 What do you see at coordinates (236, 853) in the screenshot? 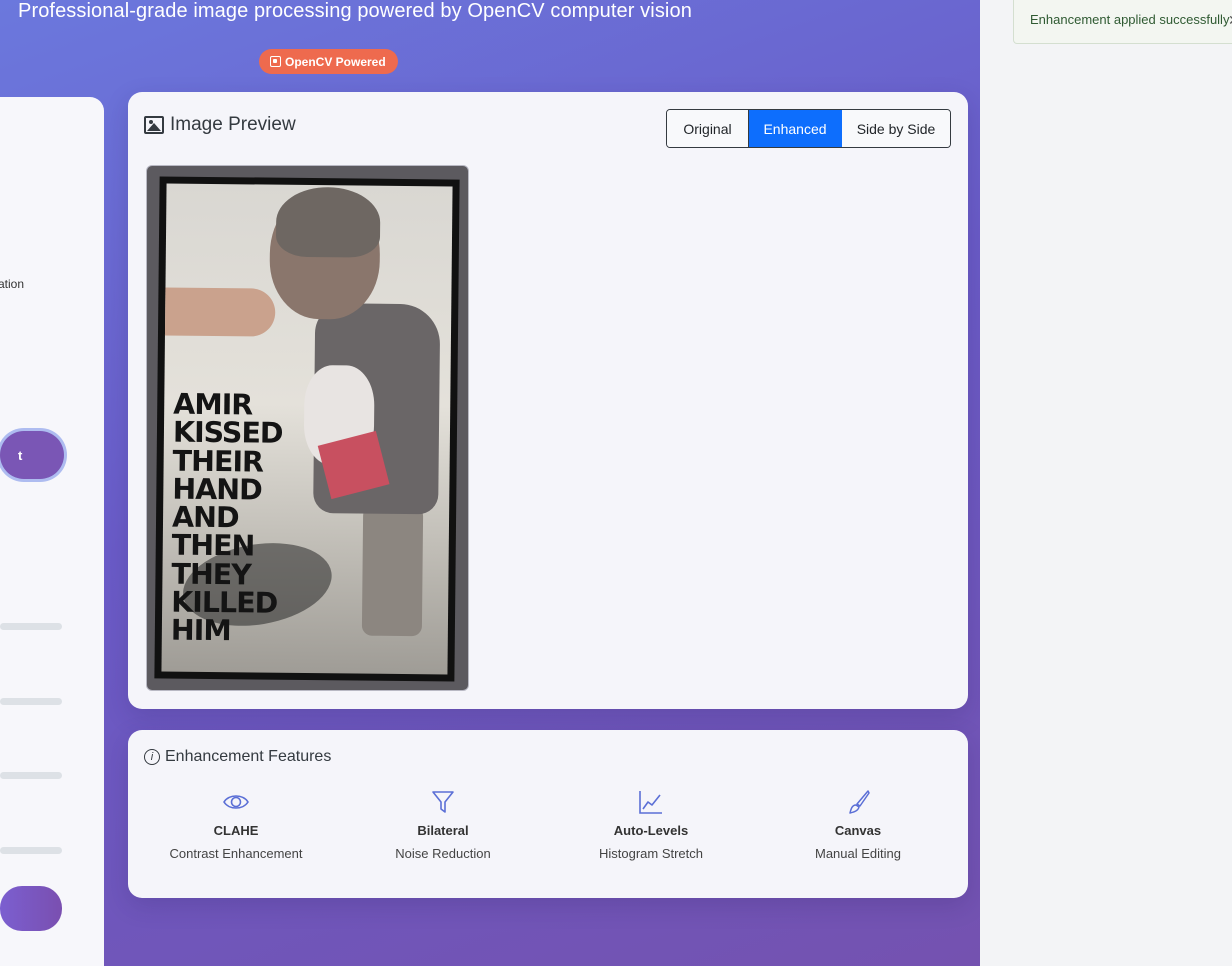
I see `feature-desc: Contrast Enhancement` at bounding box center [236, 853].